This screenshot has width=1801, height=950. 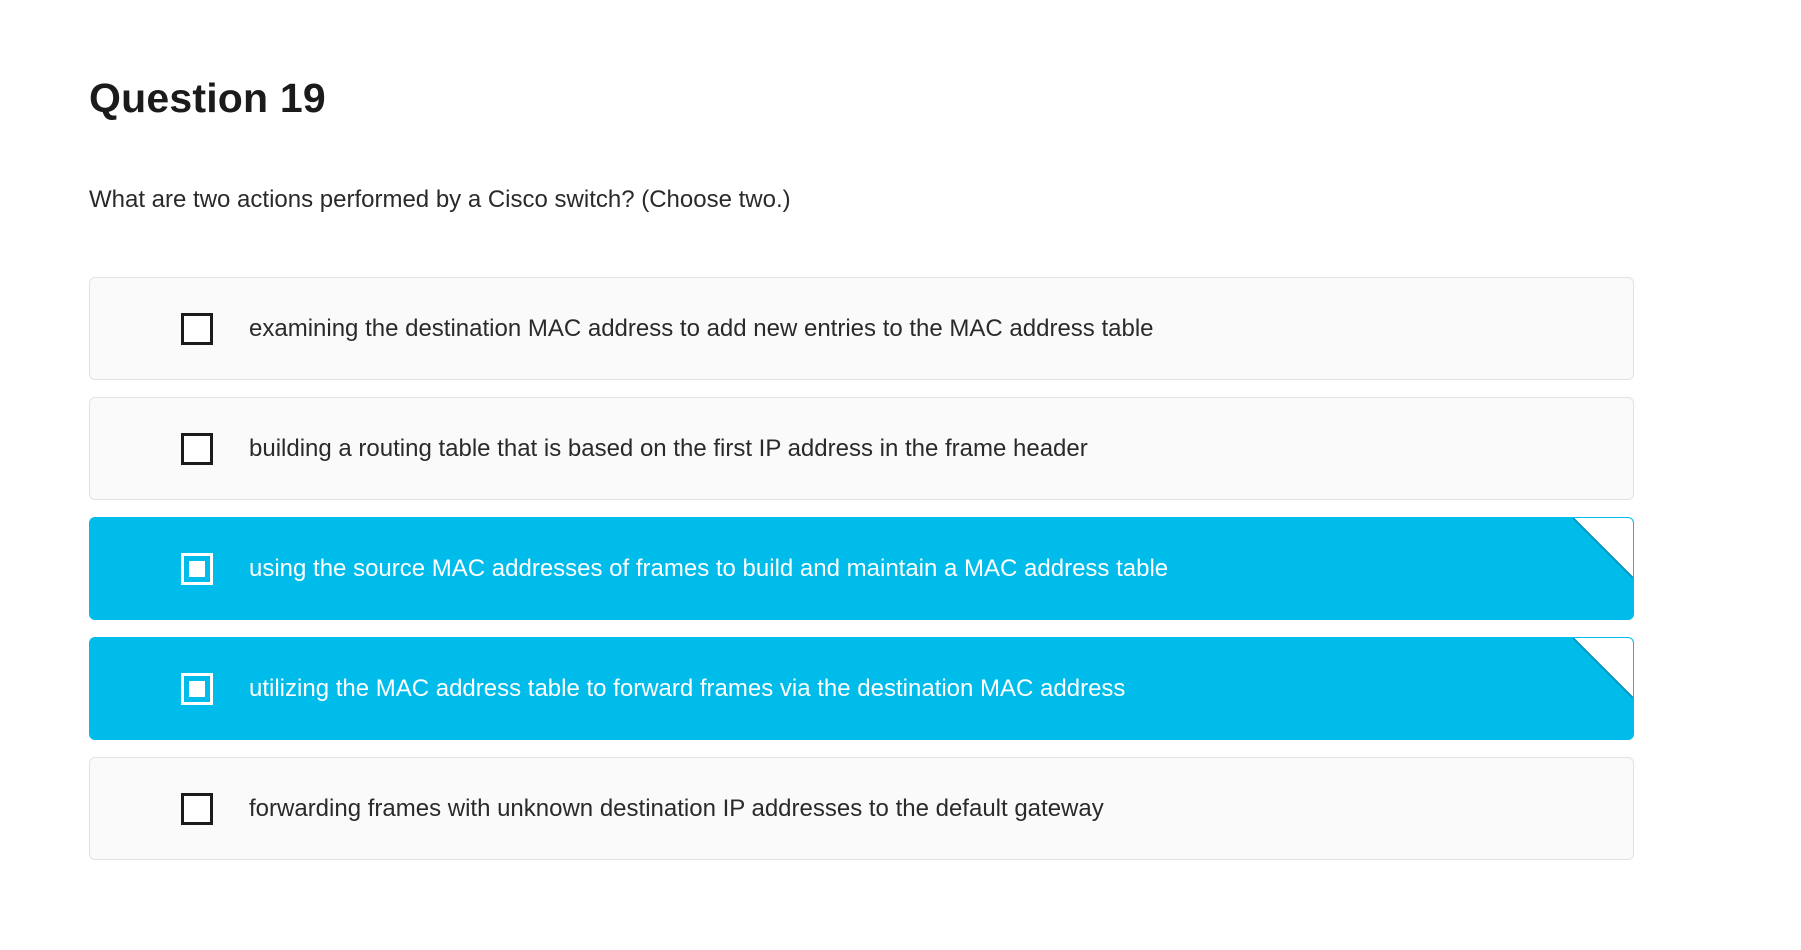 What do you see at coordinates (207, 98) in the screenshot?
I see `question-title: Question 19` at bounding box center [207, 98].